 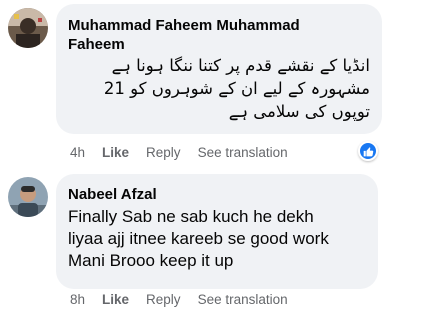 What do you see at coordinates (198, 238) in the screenshot?
I see `comment-text-line: liyaa ajj itnee kareeb se good work` at bounding box center [198, 238].